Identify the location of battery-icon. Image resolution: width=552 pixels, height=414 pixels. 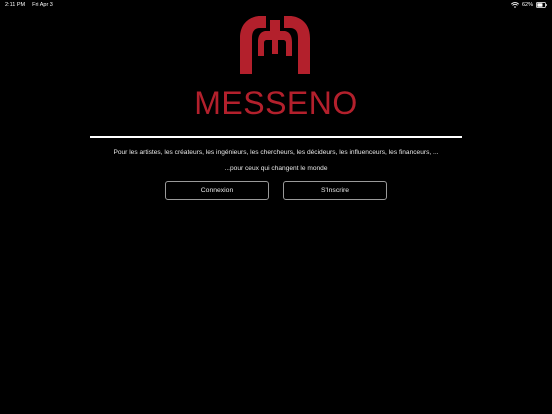
(541, 4).